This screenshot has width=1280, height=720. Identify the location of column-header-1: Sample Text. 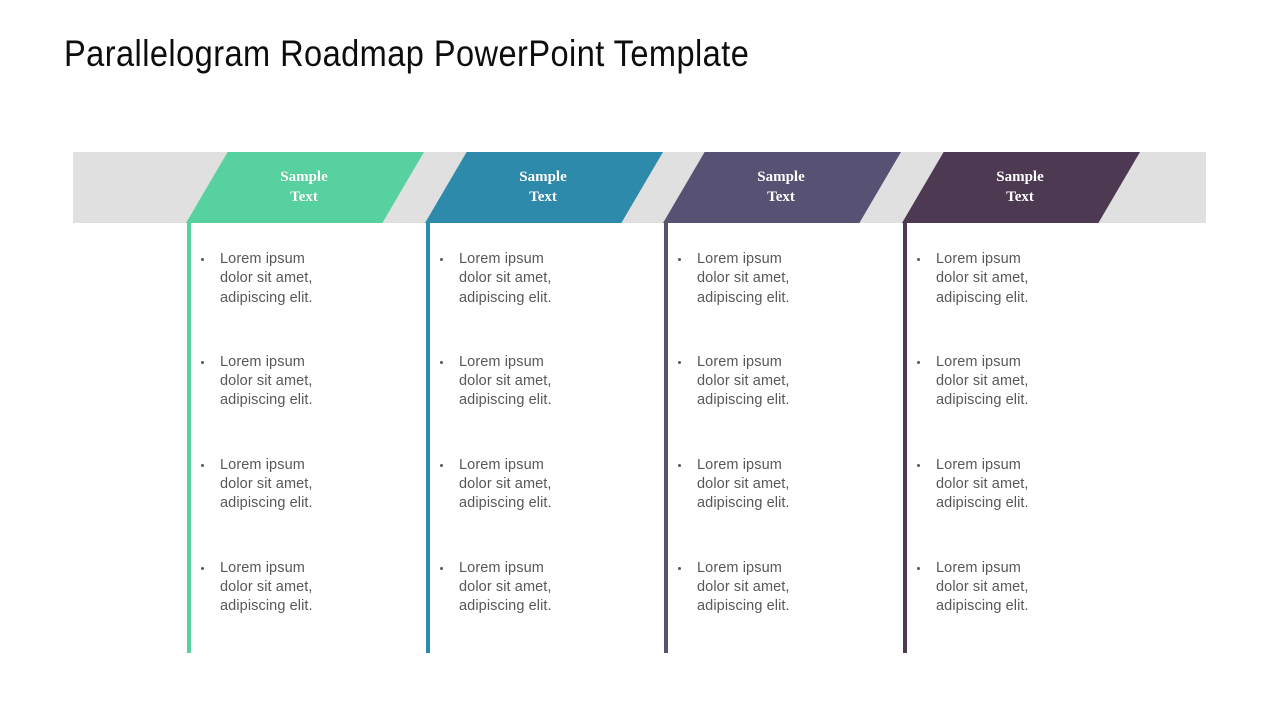
(305, 187).